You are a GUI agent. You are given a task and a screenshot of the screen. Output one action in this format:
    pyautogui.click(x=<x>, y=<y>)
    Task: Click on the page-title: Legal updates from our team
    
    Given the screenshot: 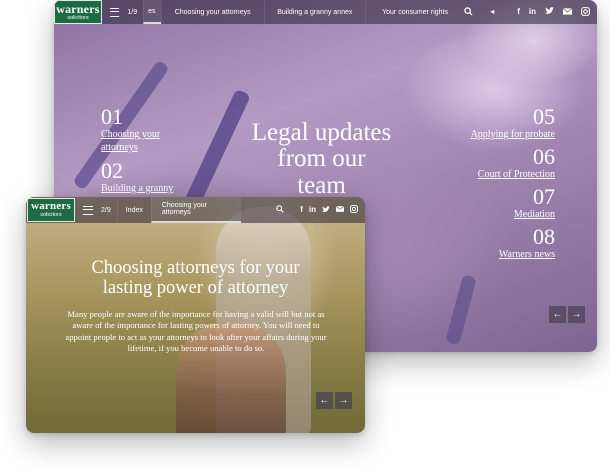 What is the action you would take?
    pyautogui.click(x=321, y=159)
    